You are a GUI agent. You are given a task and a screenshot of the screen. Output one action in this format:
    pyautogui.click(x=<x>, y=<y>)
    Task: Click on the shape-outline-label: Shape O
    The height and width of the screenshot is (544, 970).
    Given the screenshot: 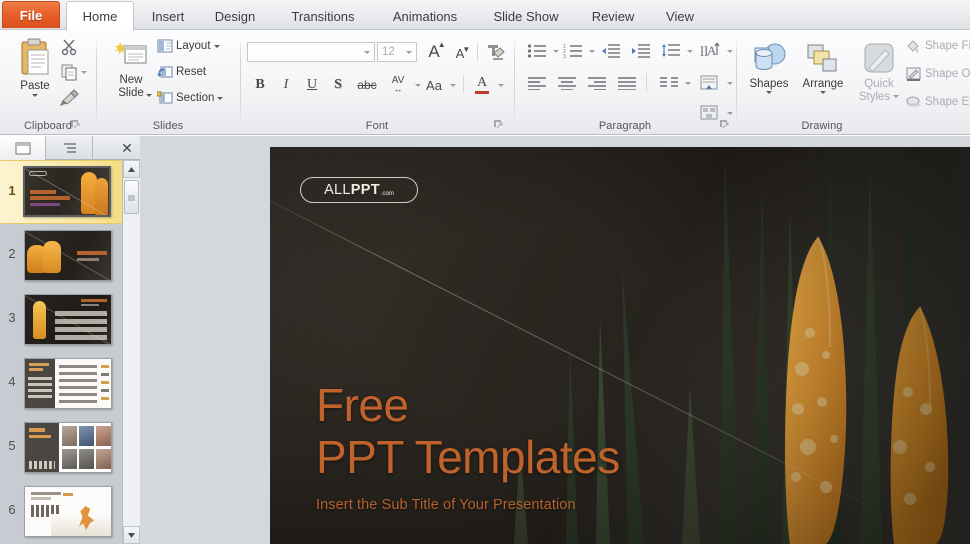 What is the action you would take?
    pyautogui.click(x=947, y=74)
    